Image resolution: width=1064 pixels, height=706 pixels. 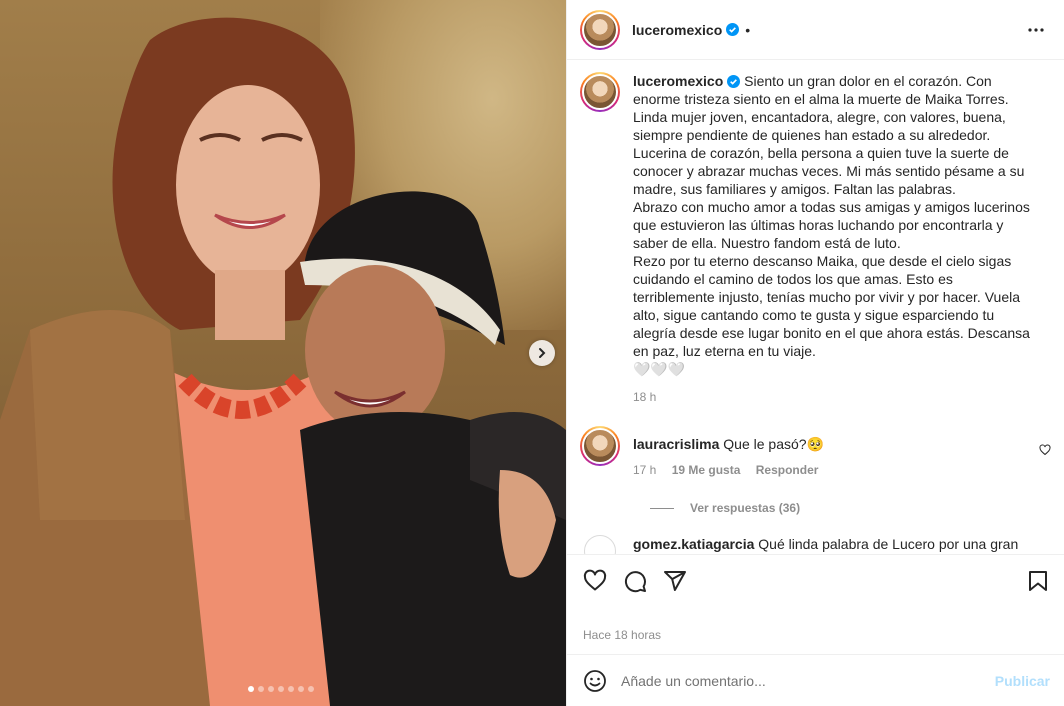 I want to click on caption-meta: 18 h, so click(x=835, y=397).